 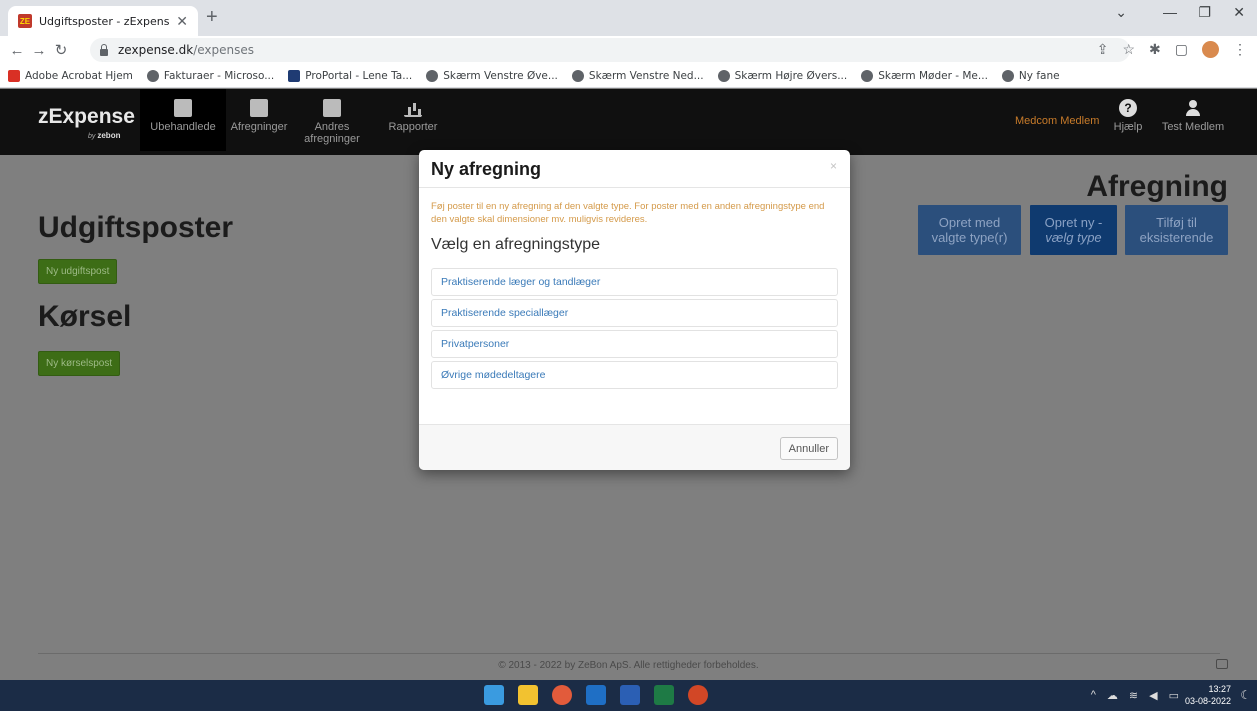 I want to click on bookmark-adobe: Adobe Acrobat Hjem, so click(x=70, y=75).